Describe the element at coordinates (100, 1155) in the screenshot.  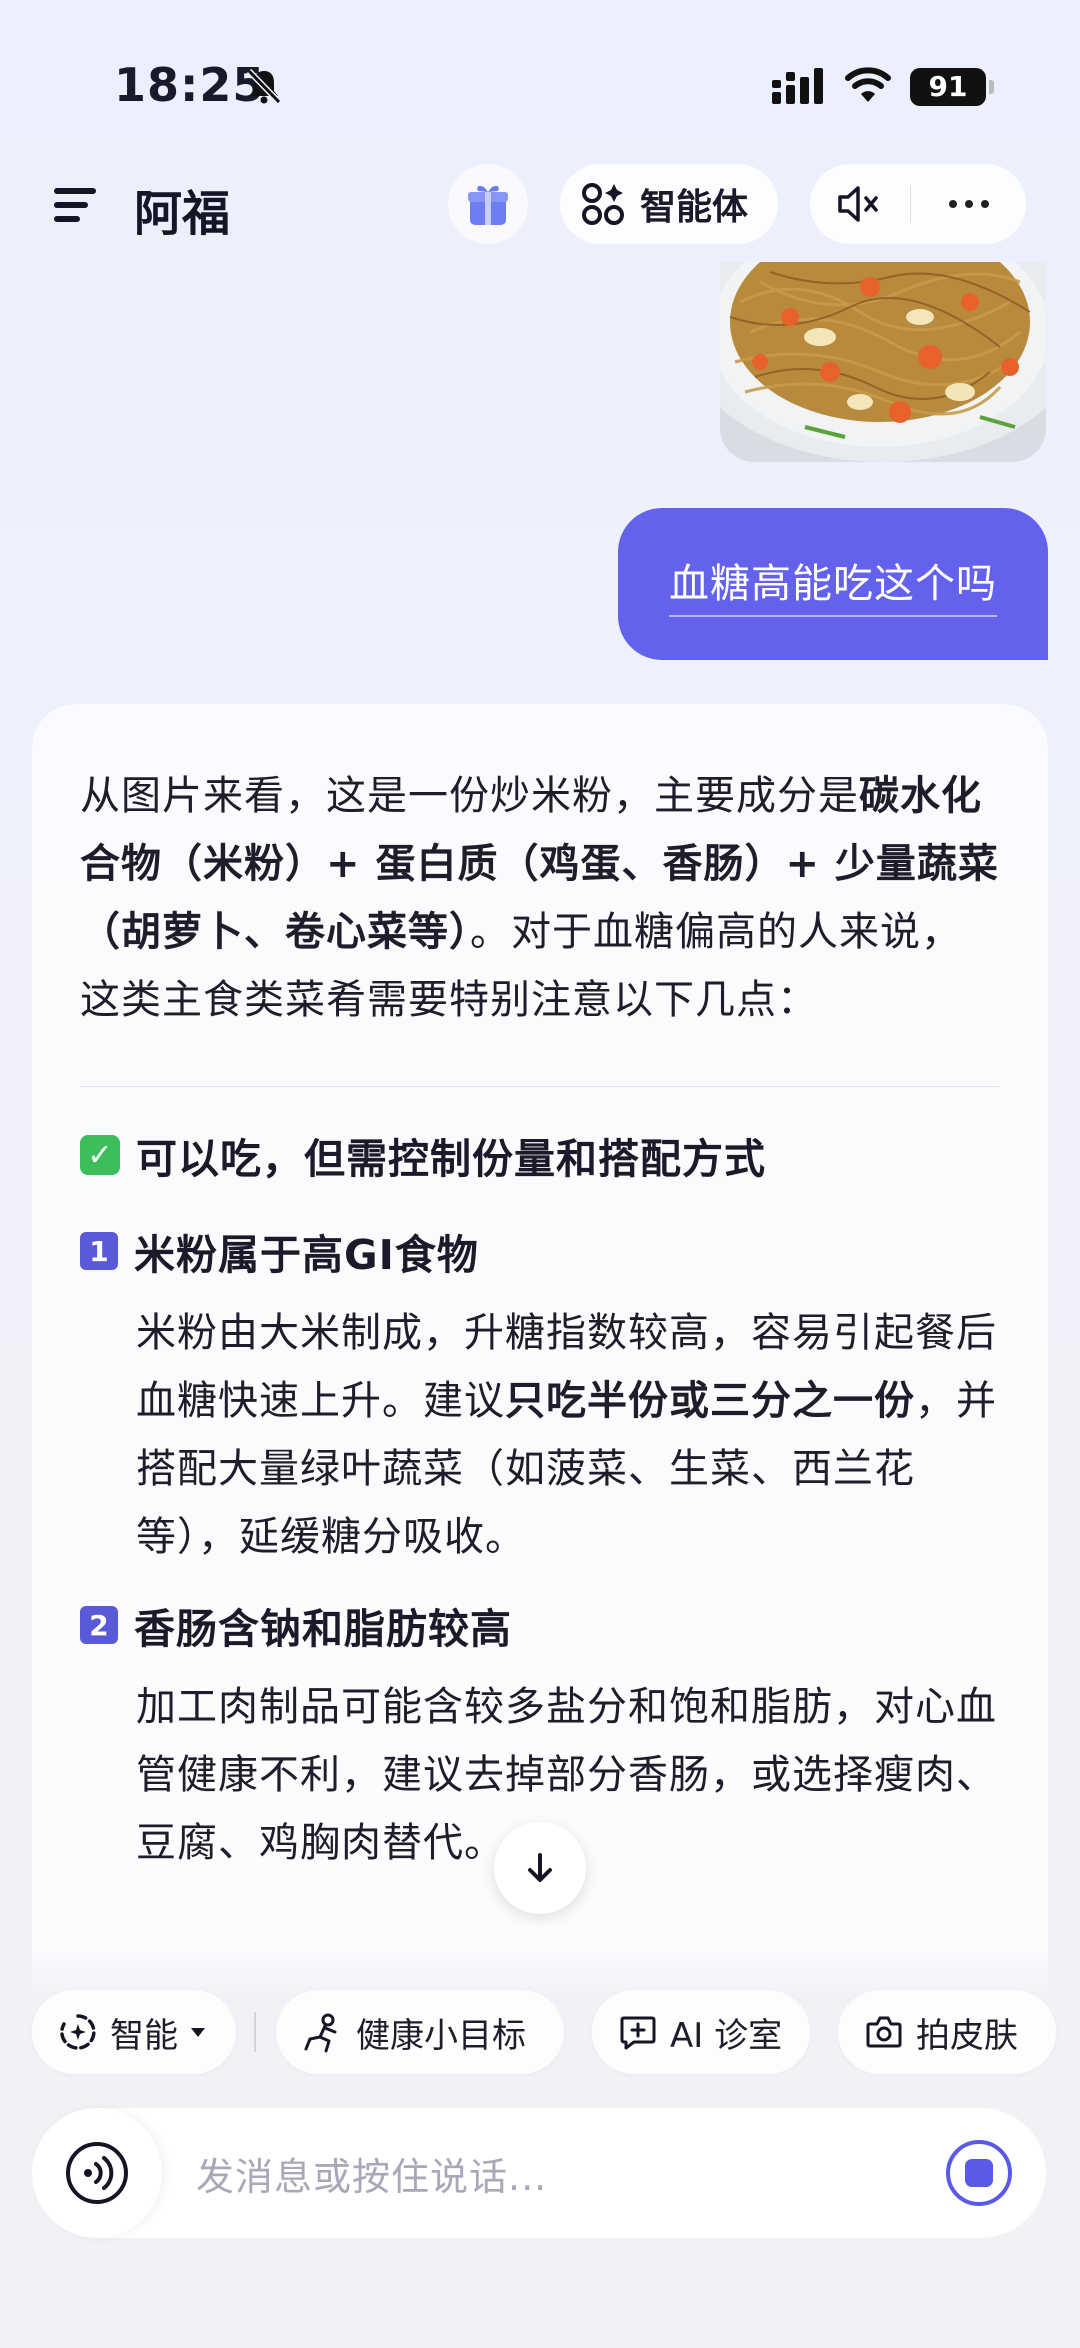
I see `checkmark-icon: ✓` at that location.